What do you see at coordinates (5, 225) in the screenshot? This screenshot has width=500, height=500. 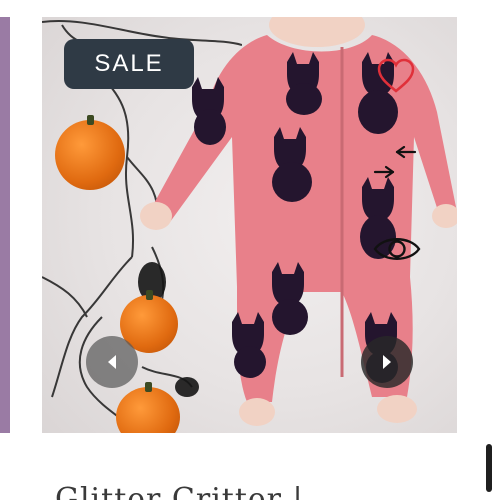 I see `left-accent-bar` at bounding box center [5, 225].